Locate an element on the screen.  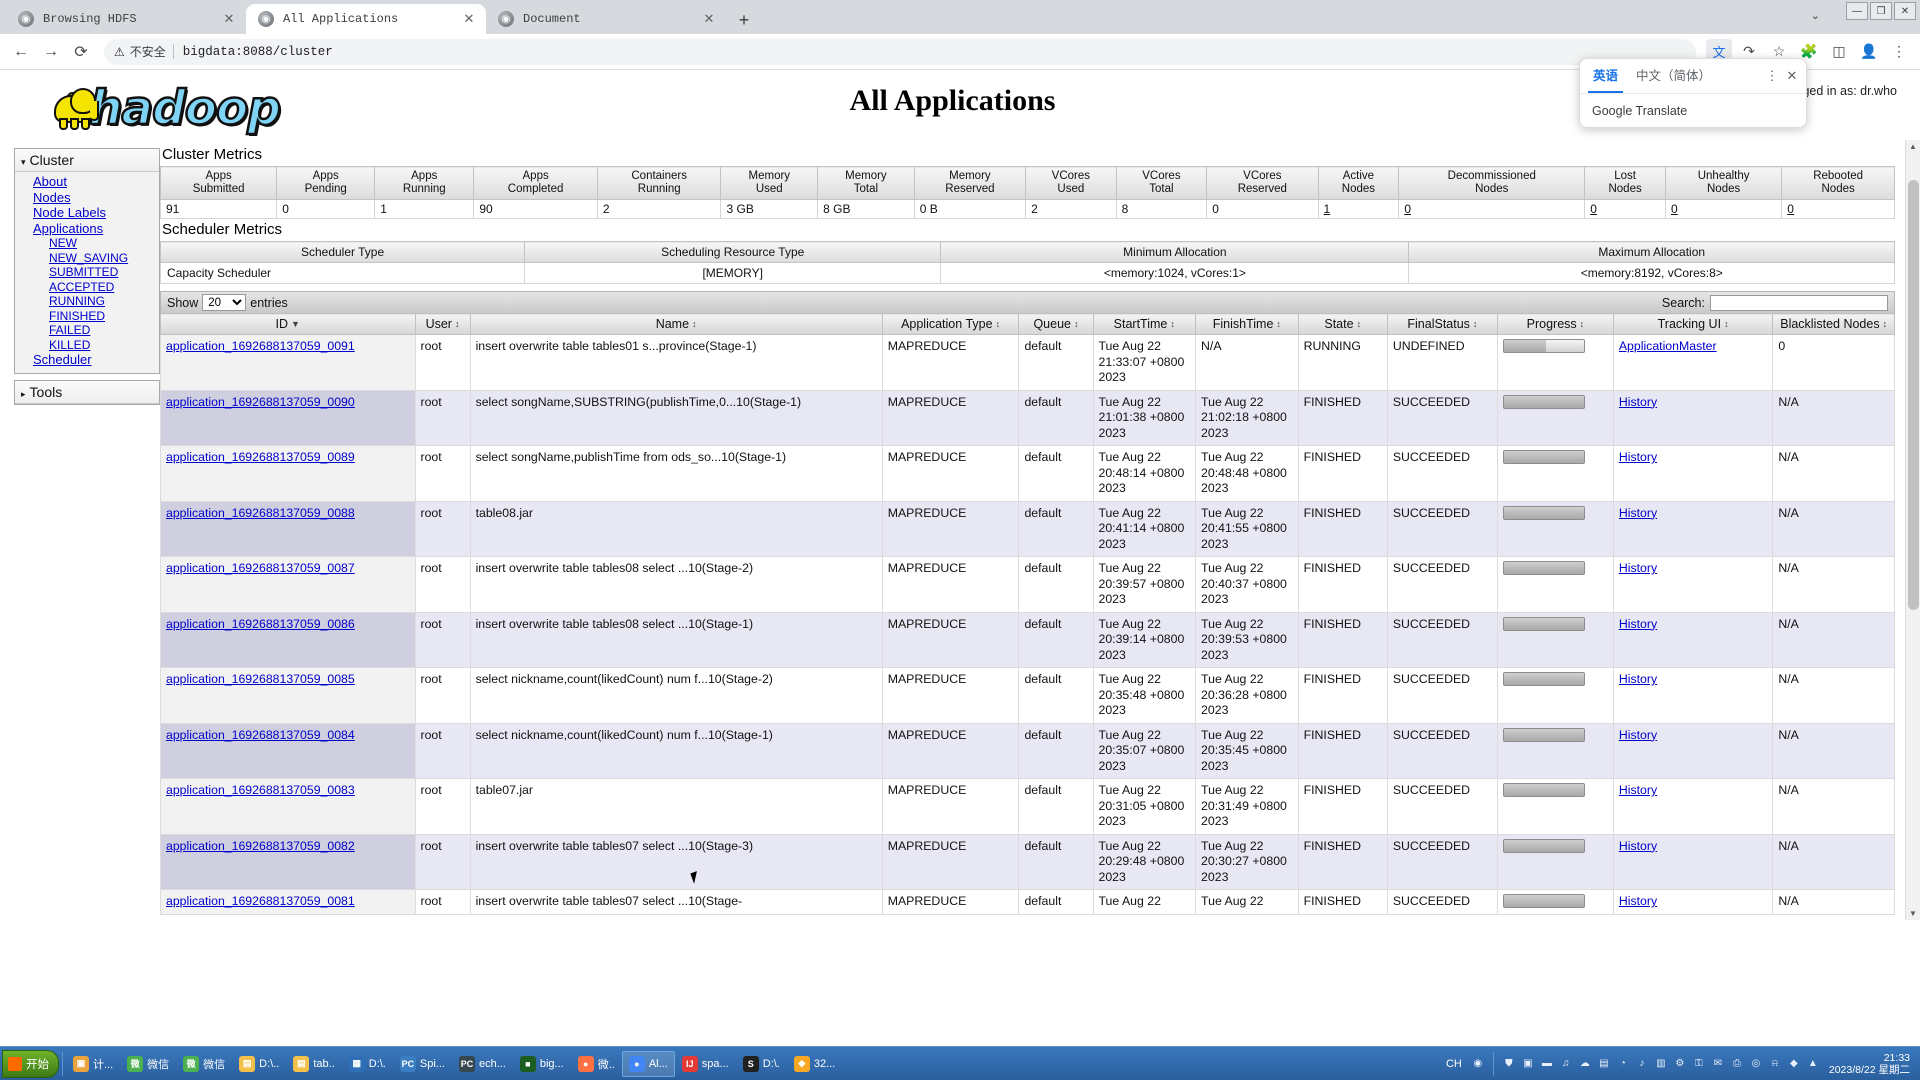
monitor-icon: ▣ is located at coordinates (1528, 1064).